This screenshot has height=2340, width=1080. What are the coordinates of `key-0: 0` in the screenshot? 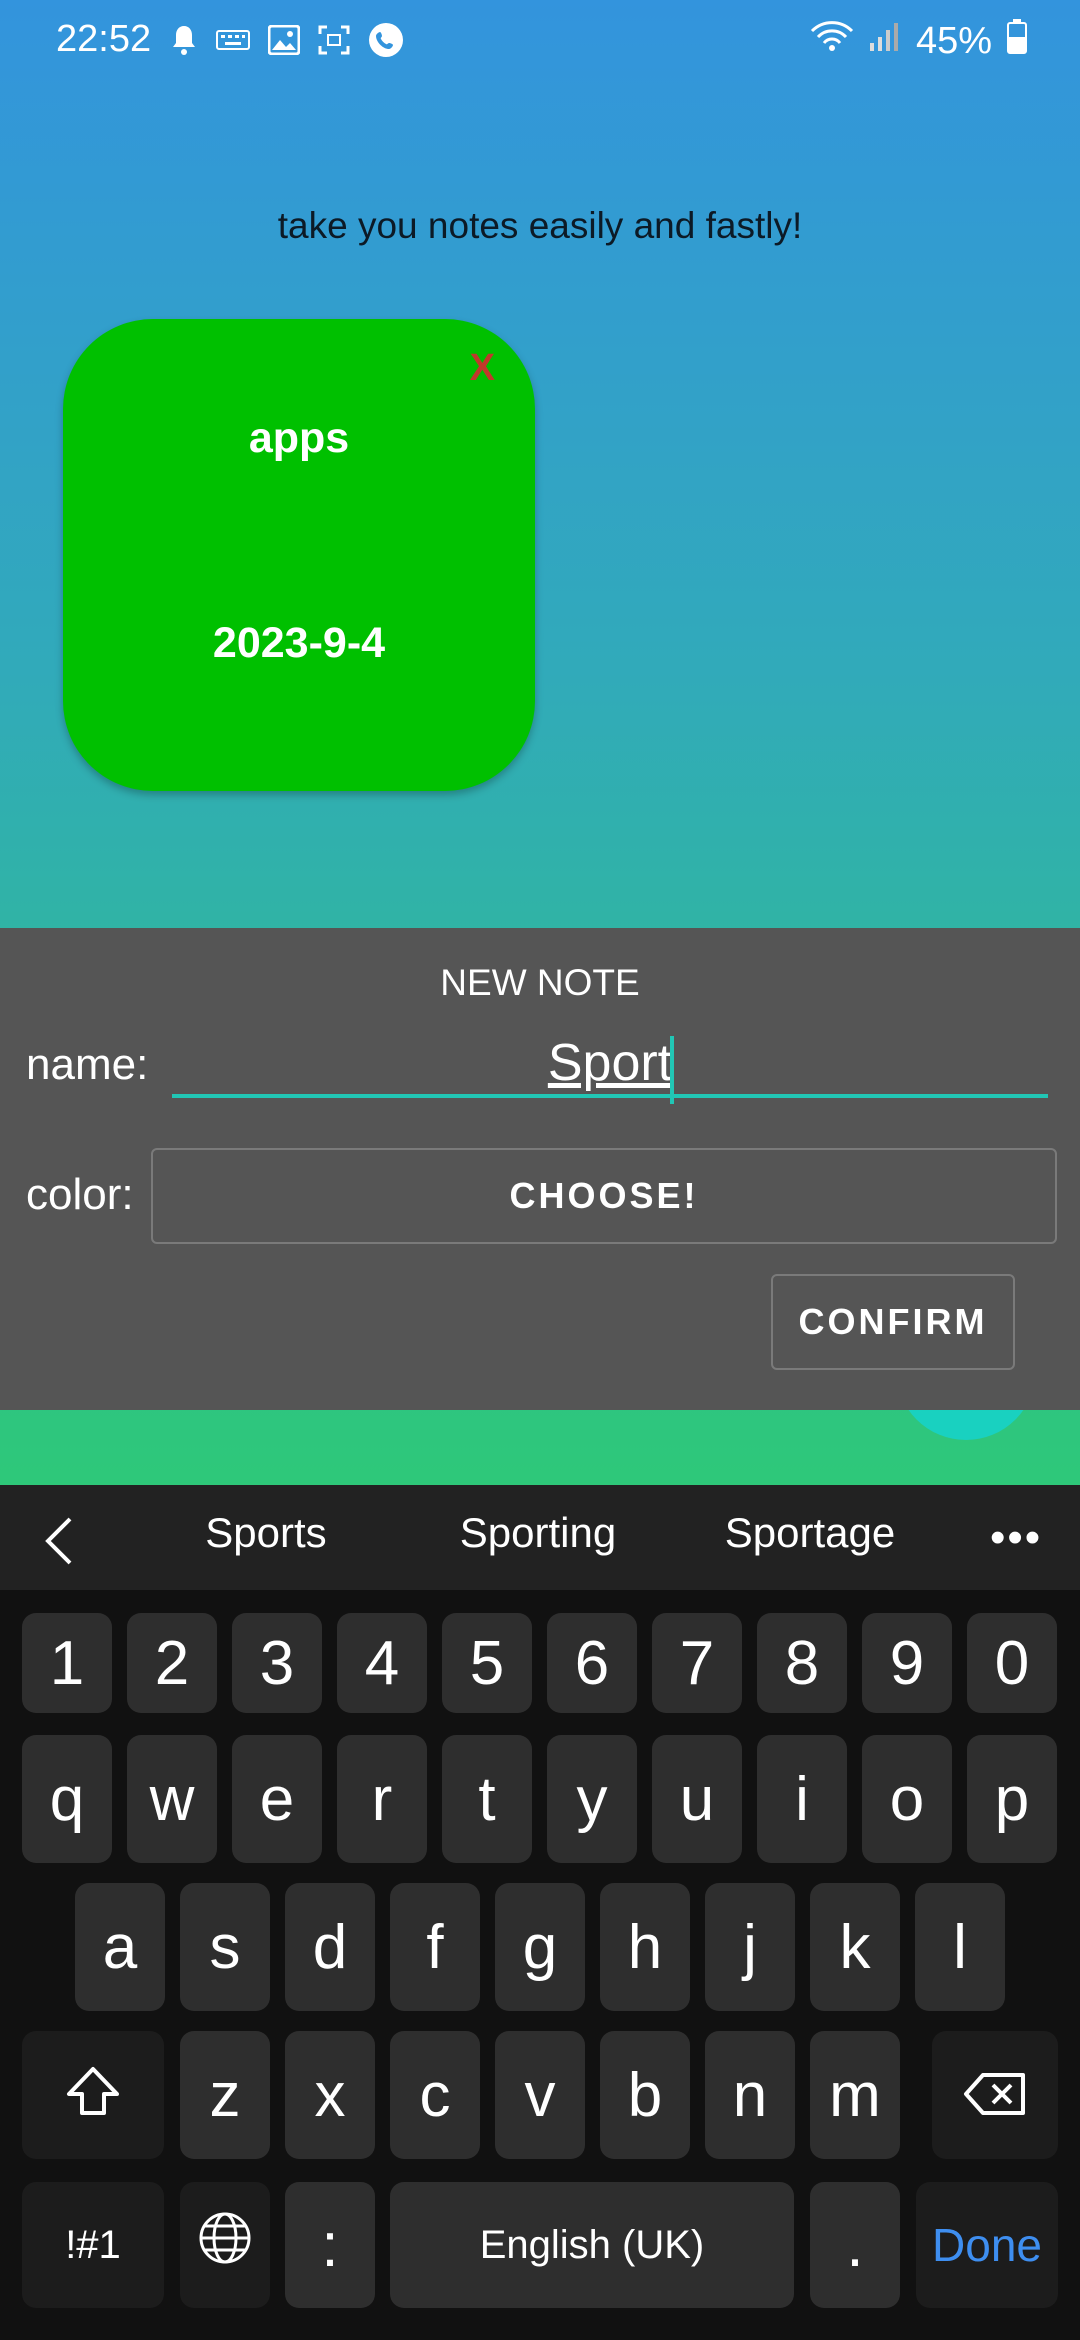 It's located at (1012, 1663).